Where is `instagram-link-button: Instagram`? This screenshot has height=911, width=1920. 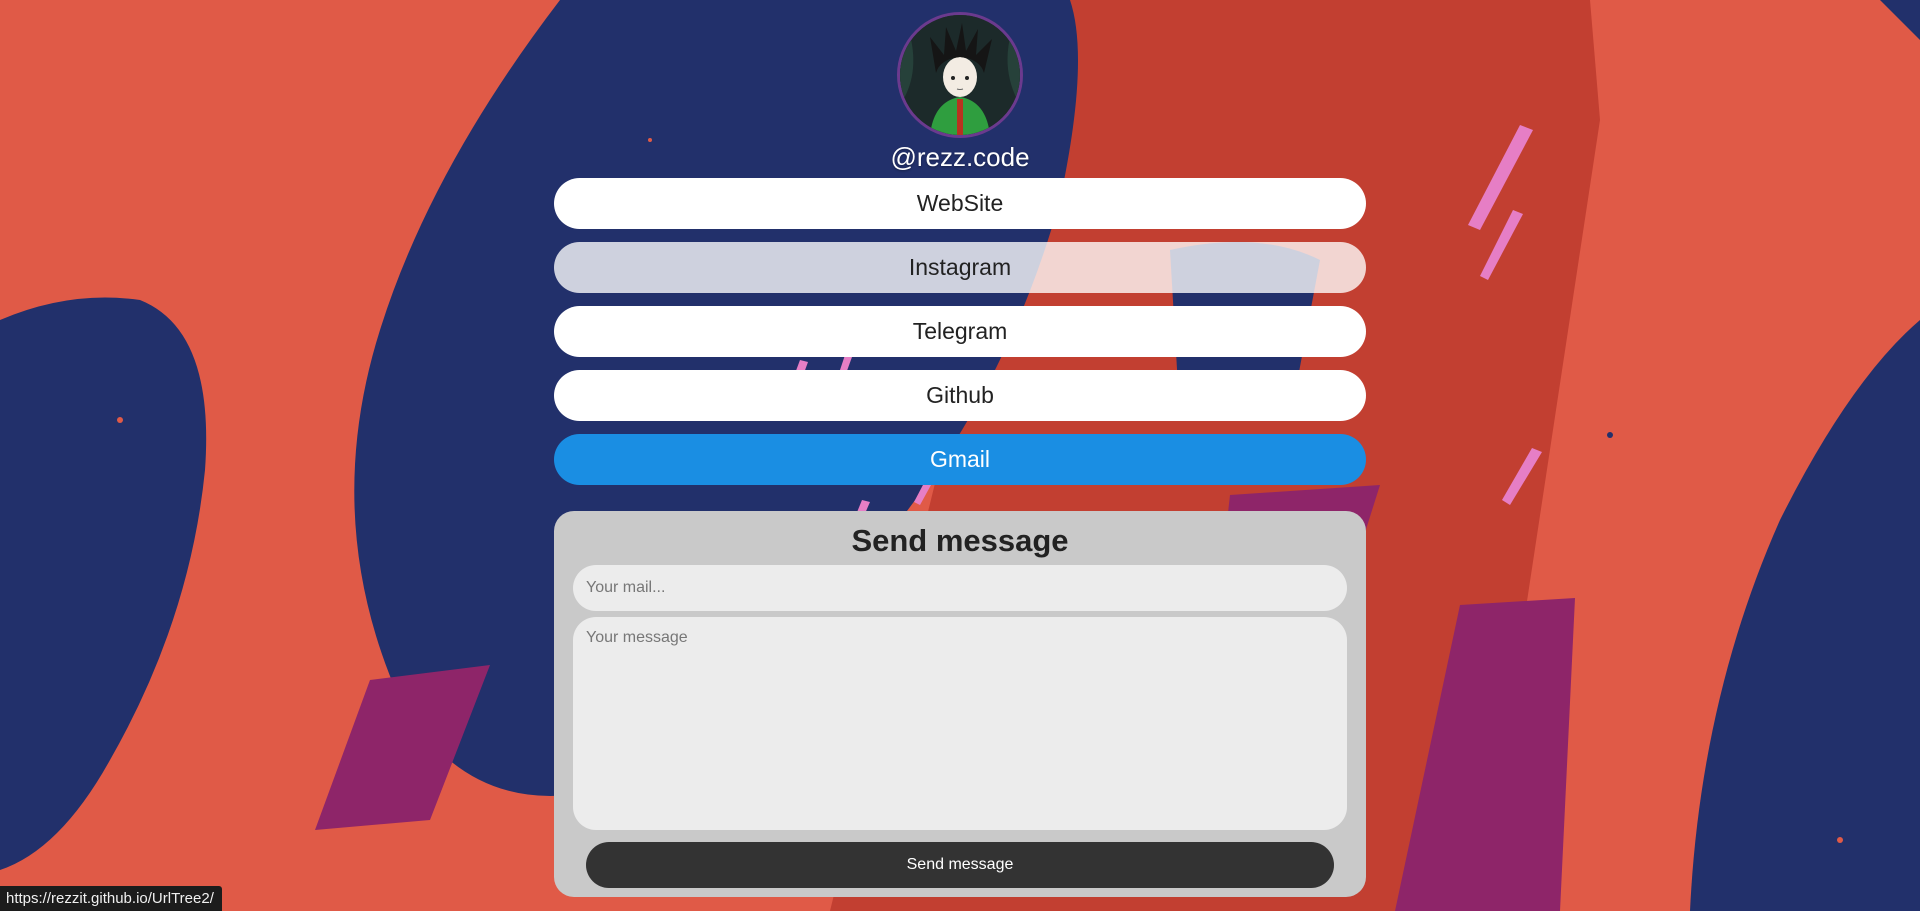 instagram-link-button: Instagram is located at coordinates (960, 267).